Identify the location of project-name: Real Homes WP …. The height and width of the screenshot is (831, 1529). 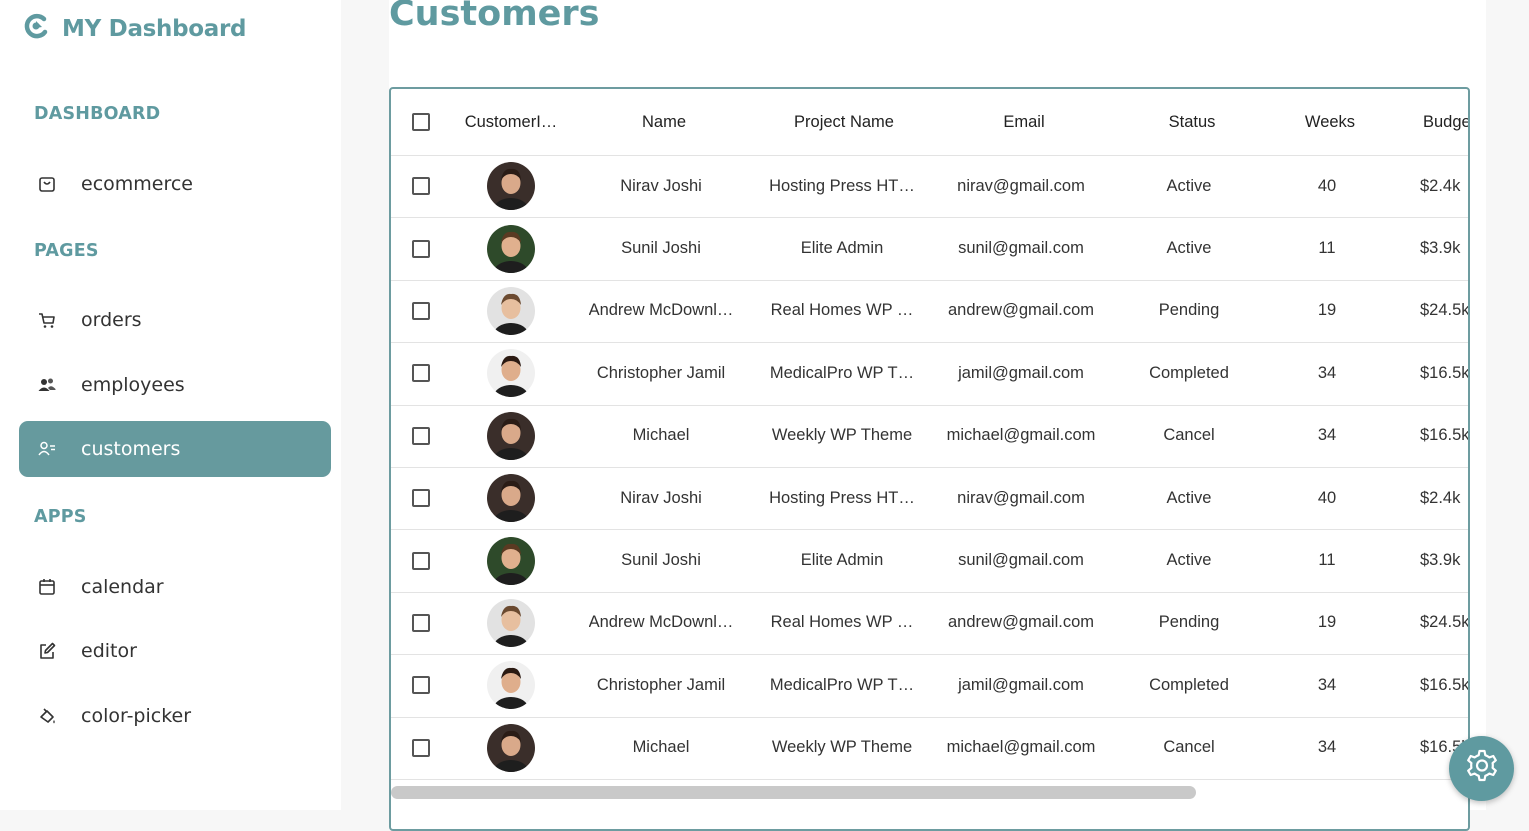
(842, 310).